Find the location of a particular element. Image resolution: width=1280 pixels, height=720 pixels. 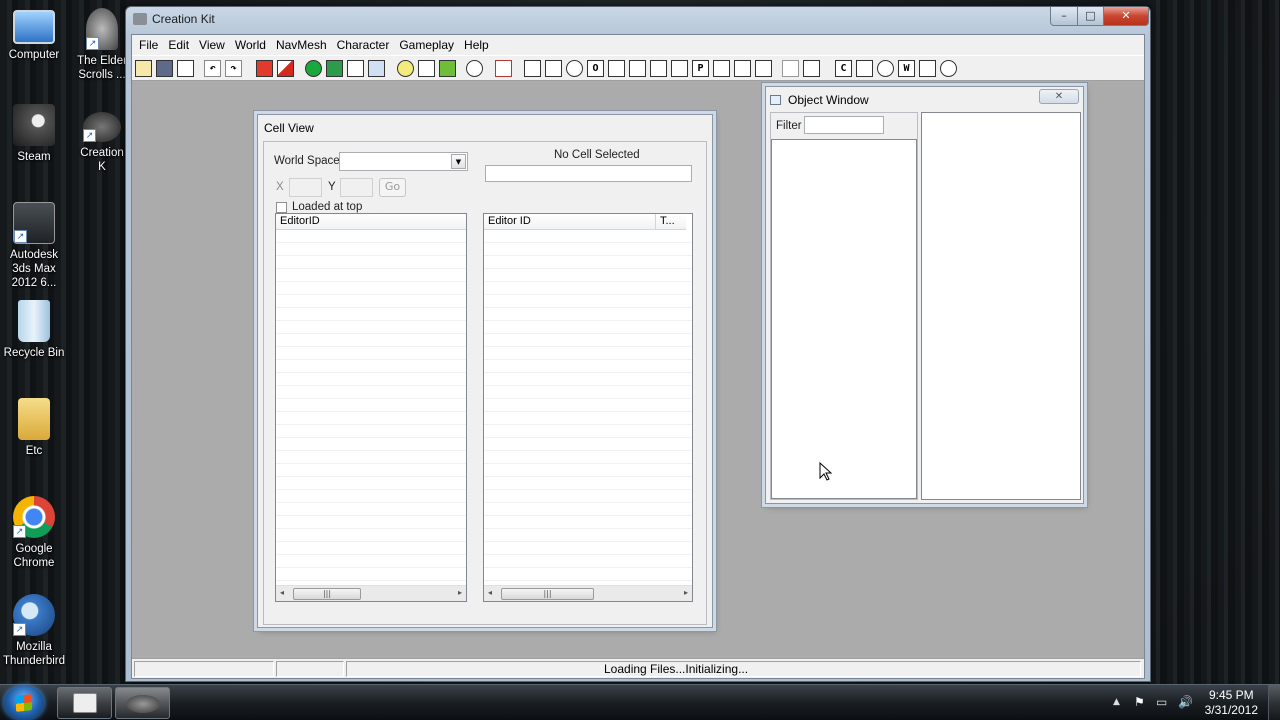

undo-icon: ↶ is located at coordinates (212, 68).